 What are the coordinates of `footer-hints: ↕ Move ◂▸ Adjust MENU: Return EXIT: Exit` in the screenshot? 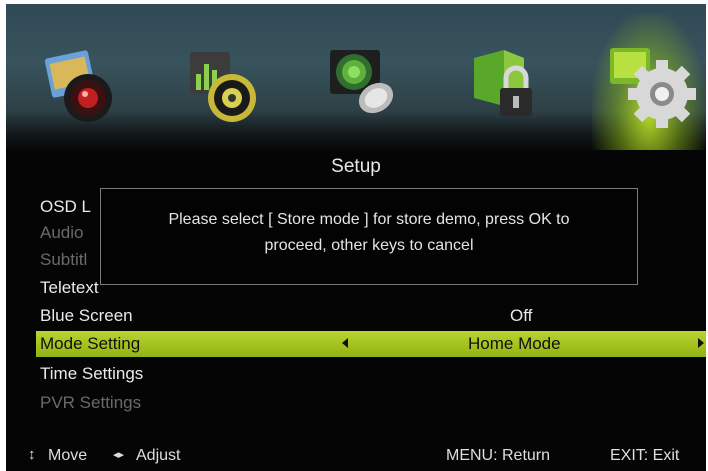 It's located at (356, 456).